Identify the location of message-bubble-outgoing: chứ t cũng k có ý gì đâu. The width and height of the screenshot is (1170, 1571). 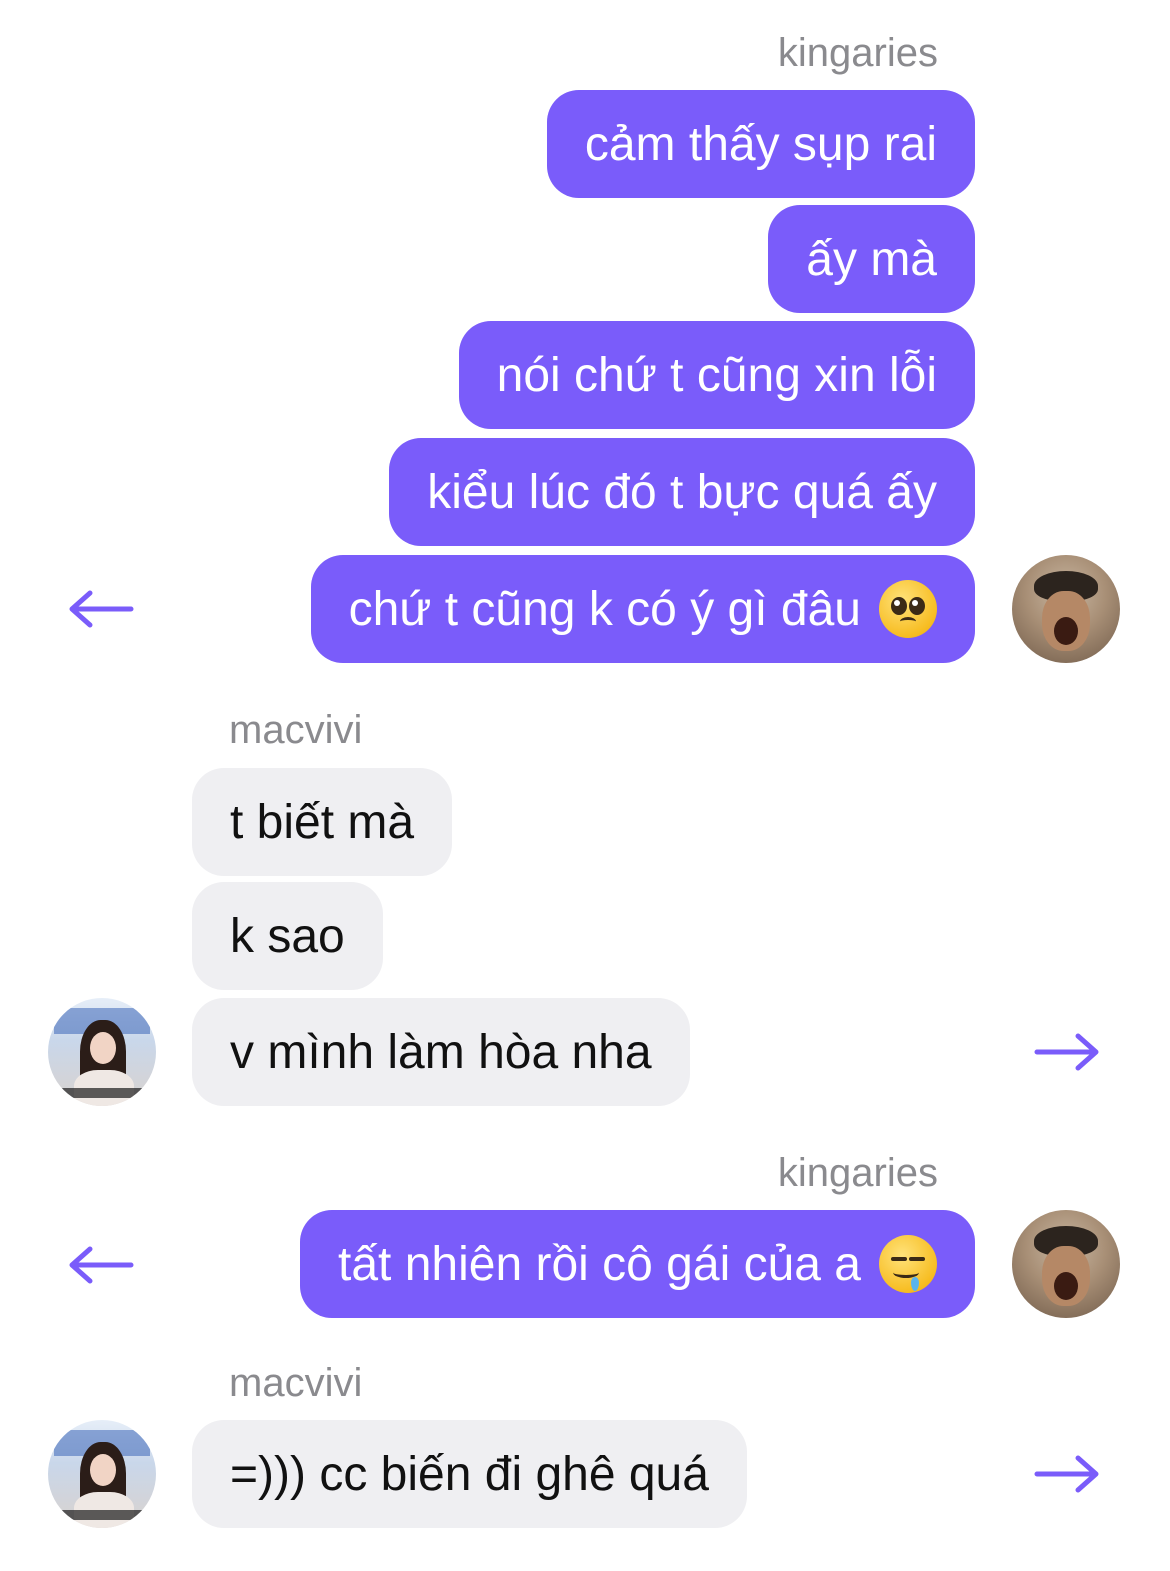
(642, 609).